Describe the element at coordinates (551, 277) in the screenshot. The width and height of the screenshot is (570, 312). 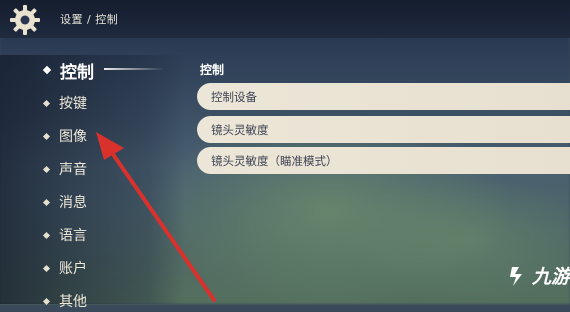
I see `watermark-text: 九游` at that location.